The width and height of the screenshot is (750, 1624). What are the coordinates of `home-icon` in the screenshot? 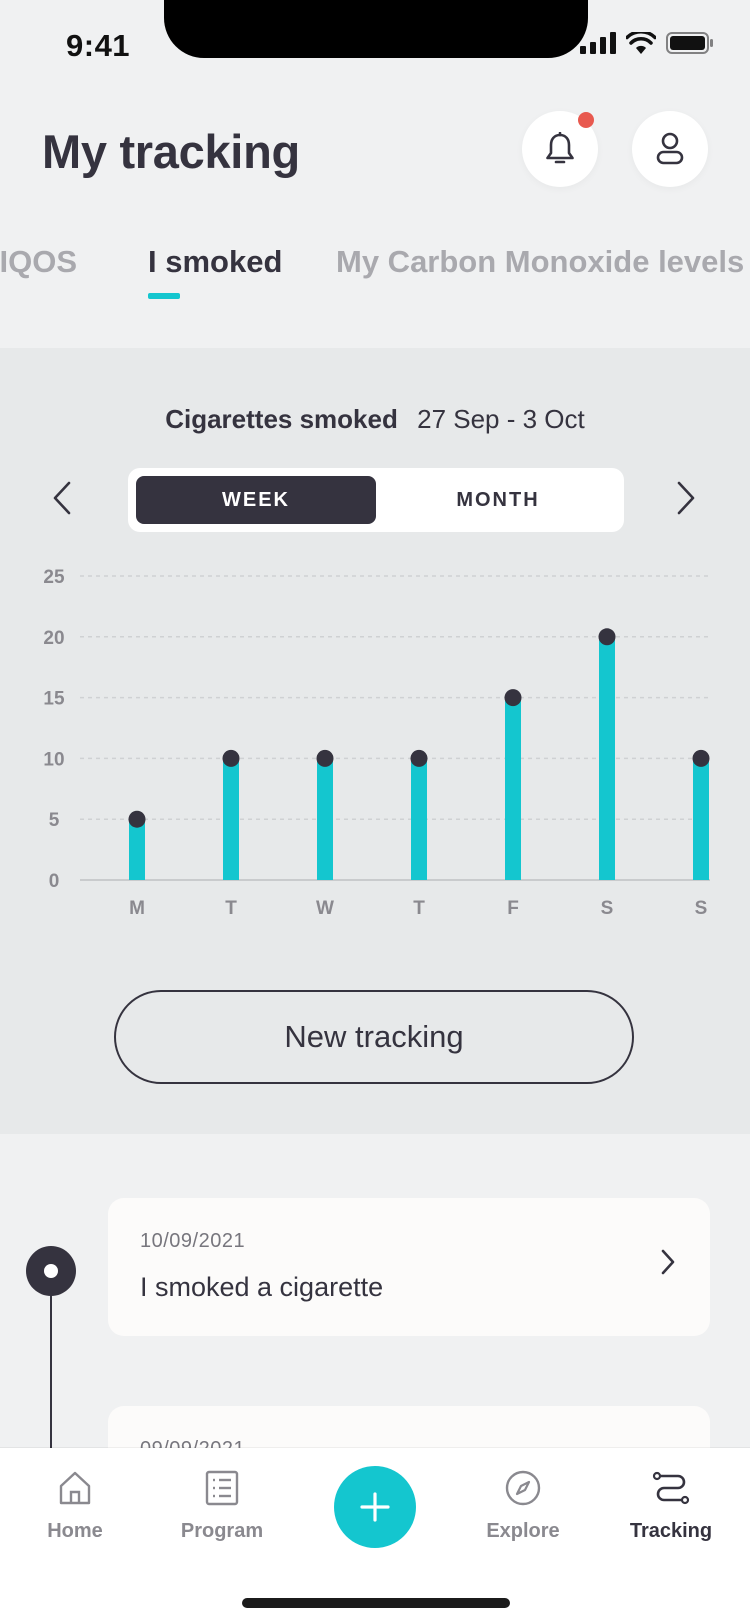 It's located at (75, 1488).